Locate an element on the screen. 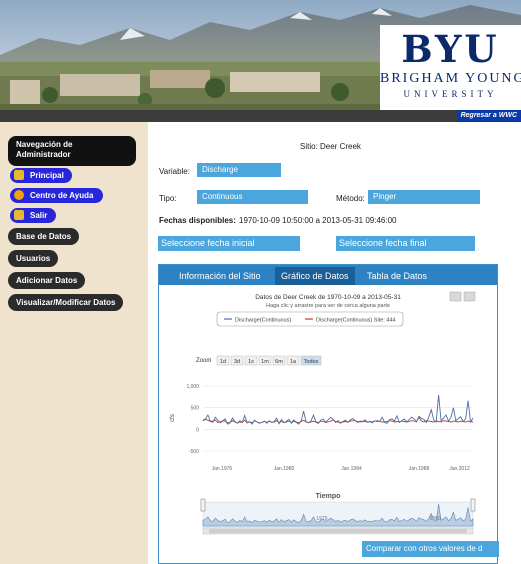  series-line-discharge-continuous is located at coordinates (338, 410).